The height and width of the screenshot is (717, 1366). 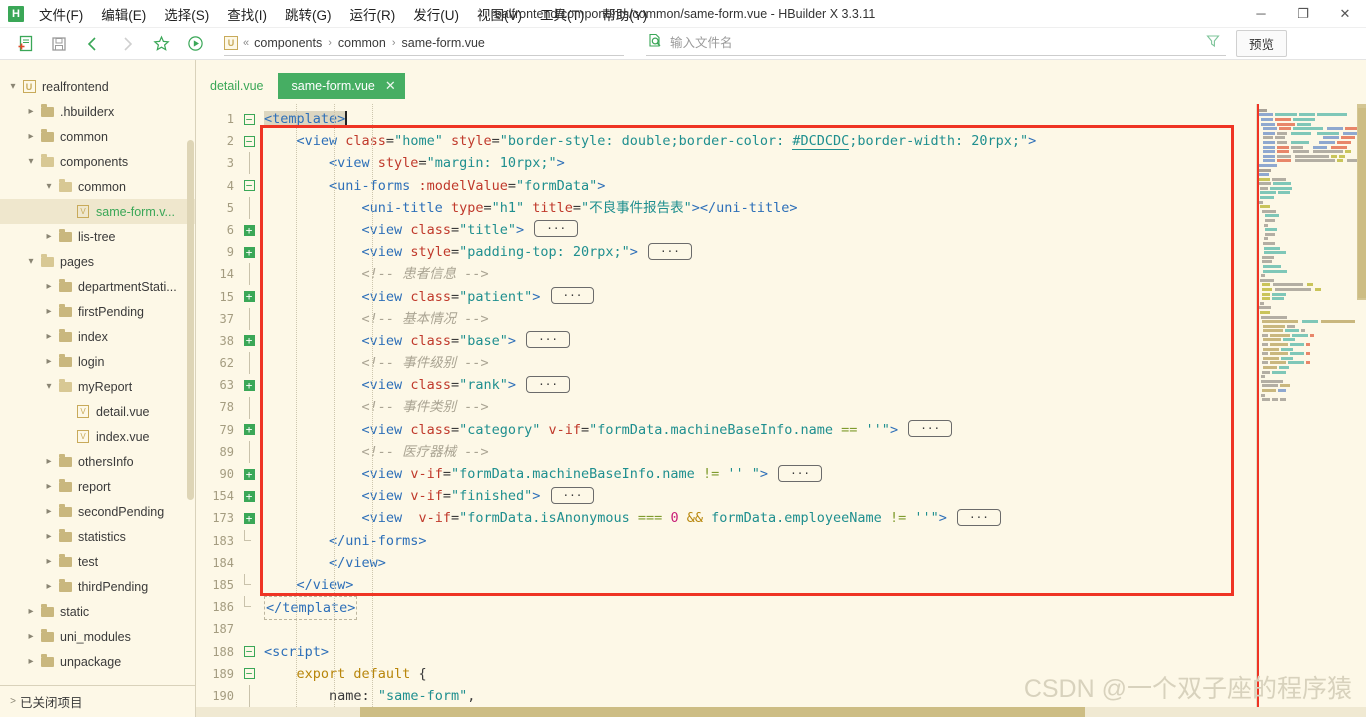 I want to click on tree-item-secondpending: ▸ secondPending, so click(x=97, y=511).